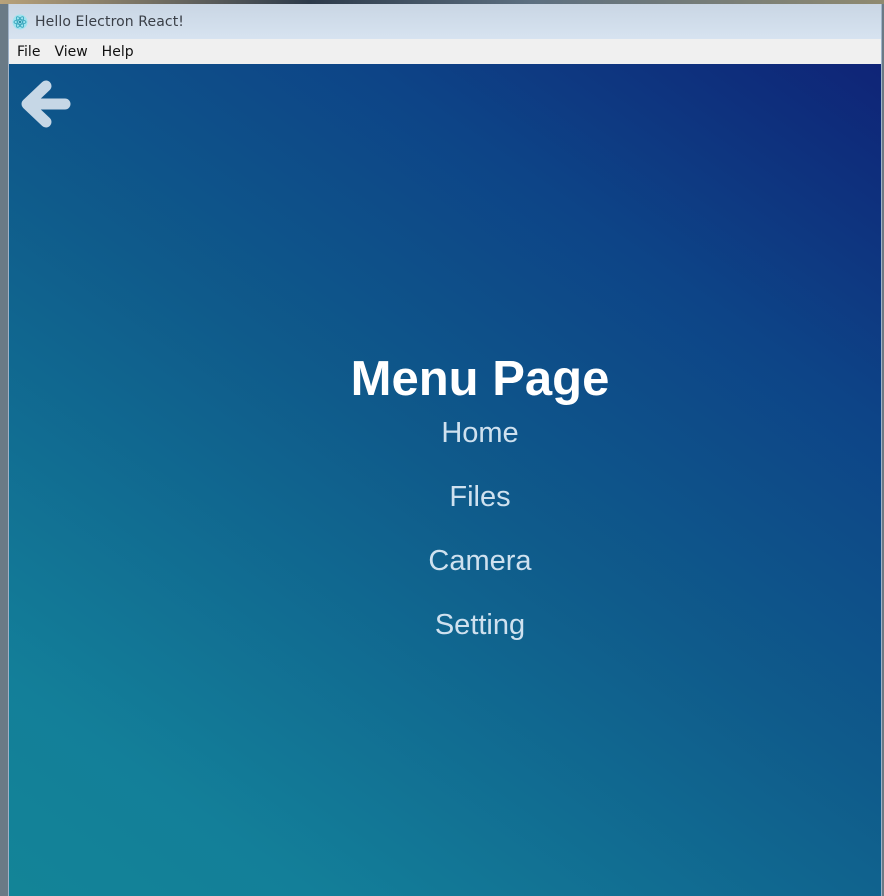 Image resolution: width=884 pixels, height=896 pixels. I want to click on menu-help: Help, so click(118, 52).